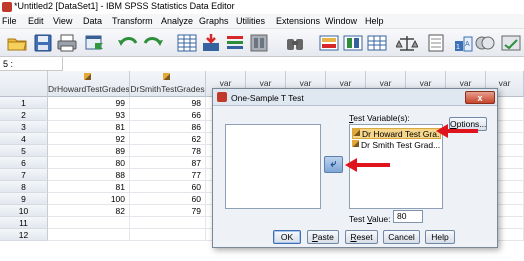  Describe the element at coordinates (24, 175) in the screenshot. I see `row-header: 7` at that location.